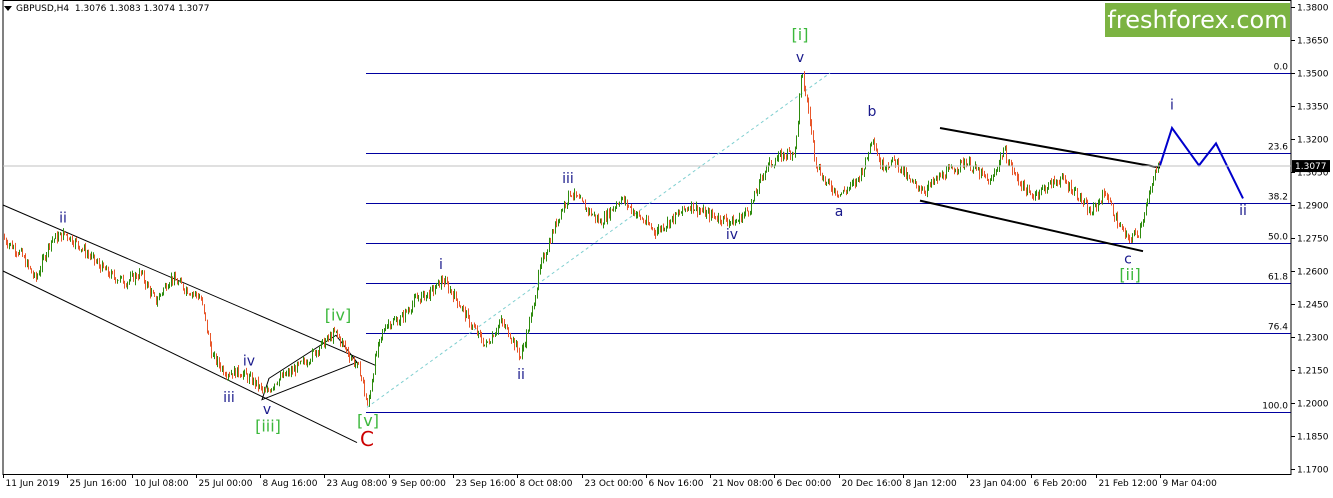 The width and height of the screenshot is (1333, 498). I want to click on y-tick-label: 1.1700, so click(1313, 471).